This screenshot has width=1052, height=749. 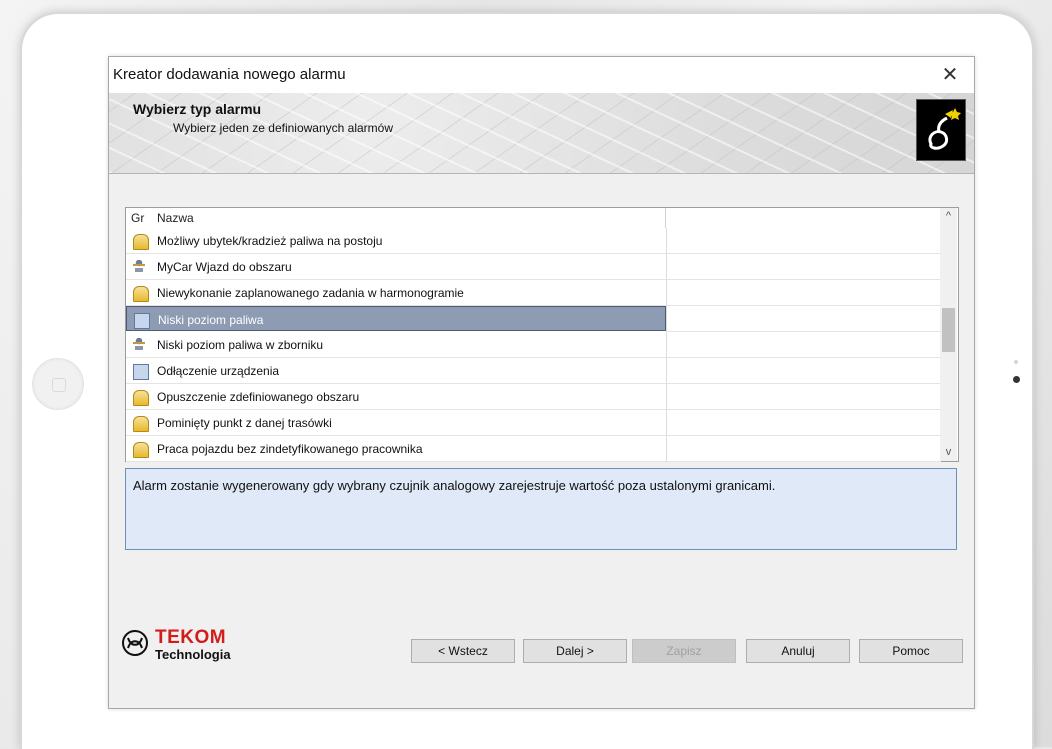 I want to click on list-item-label: Niski poziom paliwa, so click(x=211, y=320).